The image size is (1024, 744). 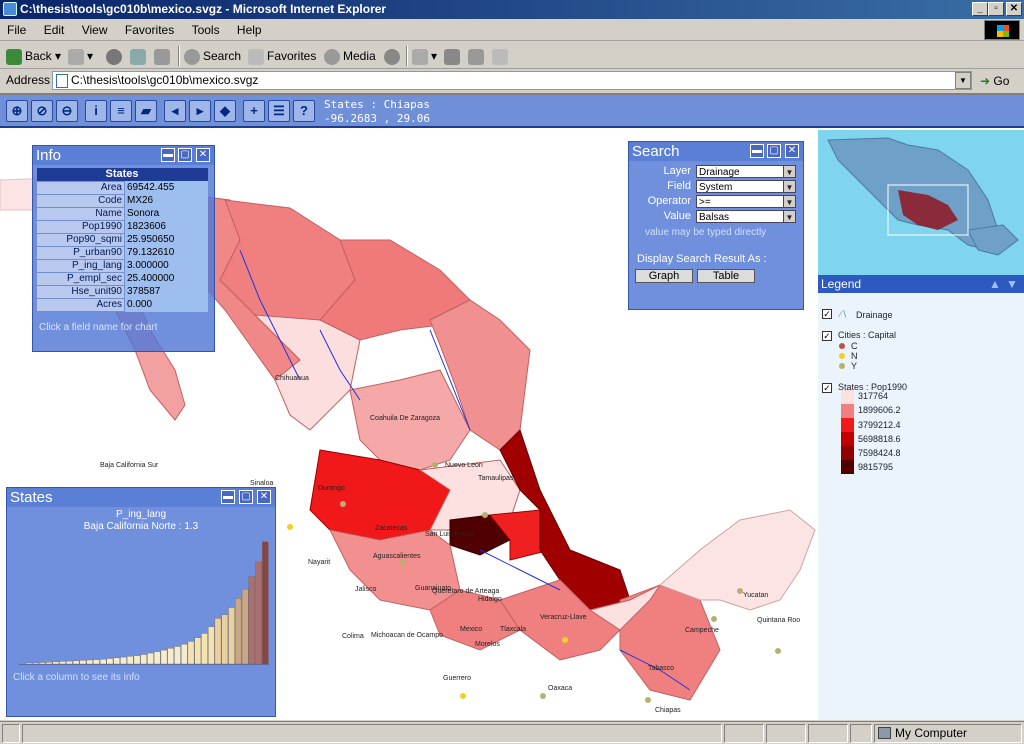 What do you see at coordinates (741, 216) in the screenshot?
I see `value-input: Balsas` at bounding box center [741, 216].